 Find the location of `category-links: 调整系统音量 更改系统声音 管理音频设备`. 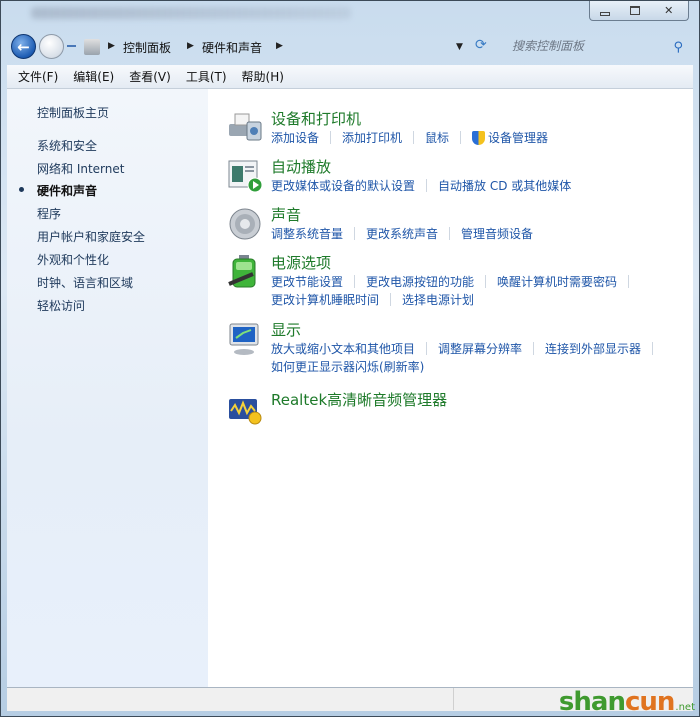

category-links: 调整系统音量 更改系统声音 管理音频设备 is located at coordinates (402, 234).